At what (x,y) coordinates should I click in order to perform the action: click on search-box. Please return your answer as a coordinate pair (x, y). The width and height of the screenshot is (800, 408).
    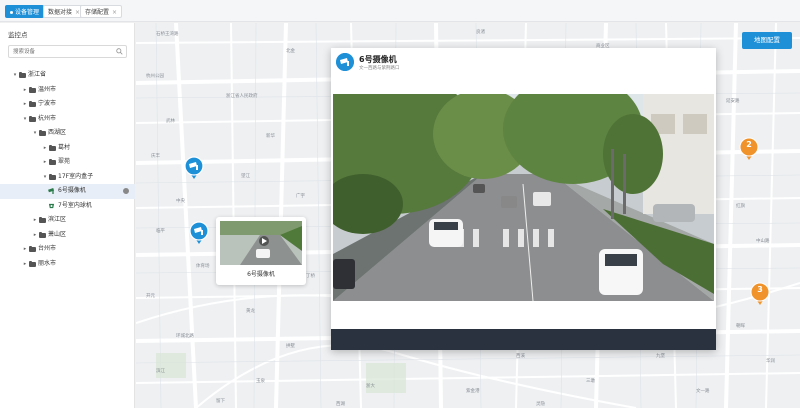
    Looking at the image, I should click on (67, 51).